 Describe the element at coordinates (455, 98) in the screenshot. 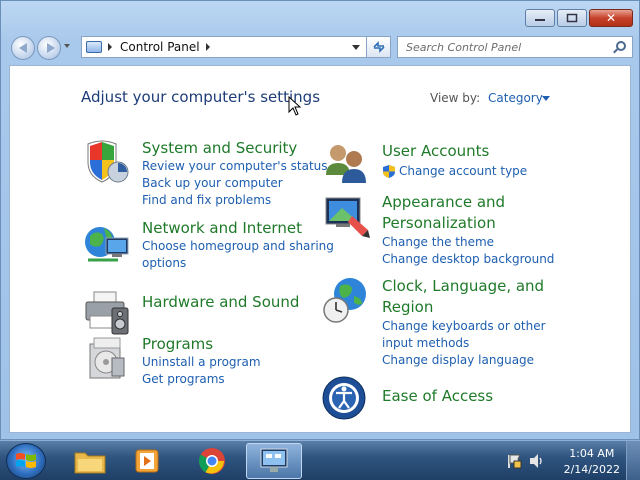

I see `view-by-label: View by:` at that location.